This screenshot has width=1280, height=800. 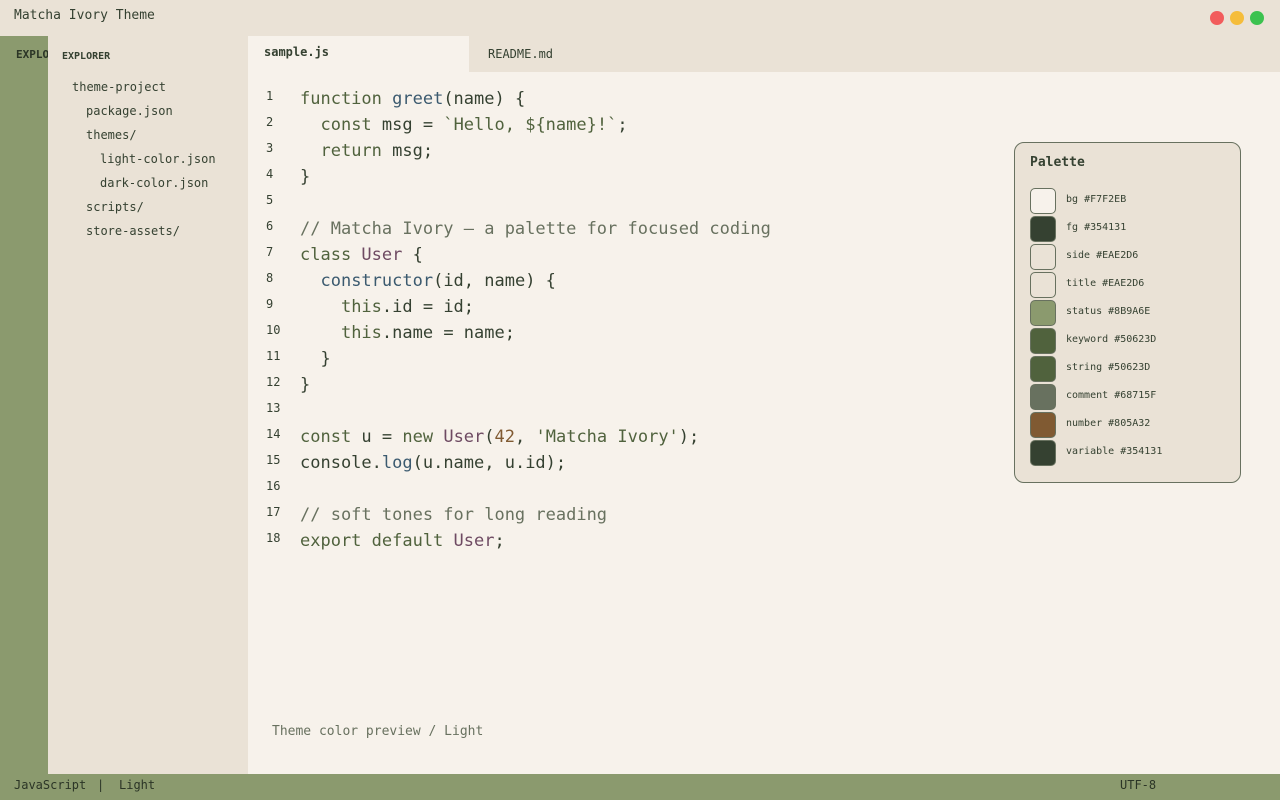 What do you see at coordinates (377, 541) in the screenshot?
I see `code-token: export default` at bounding box center [377, 541].